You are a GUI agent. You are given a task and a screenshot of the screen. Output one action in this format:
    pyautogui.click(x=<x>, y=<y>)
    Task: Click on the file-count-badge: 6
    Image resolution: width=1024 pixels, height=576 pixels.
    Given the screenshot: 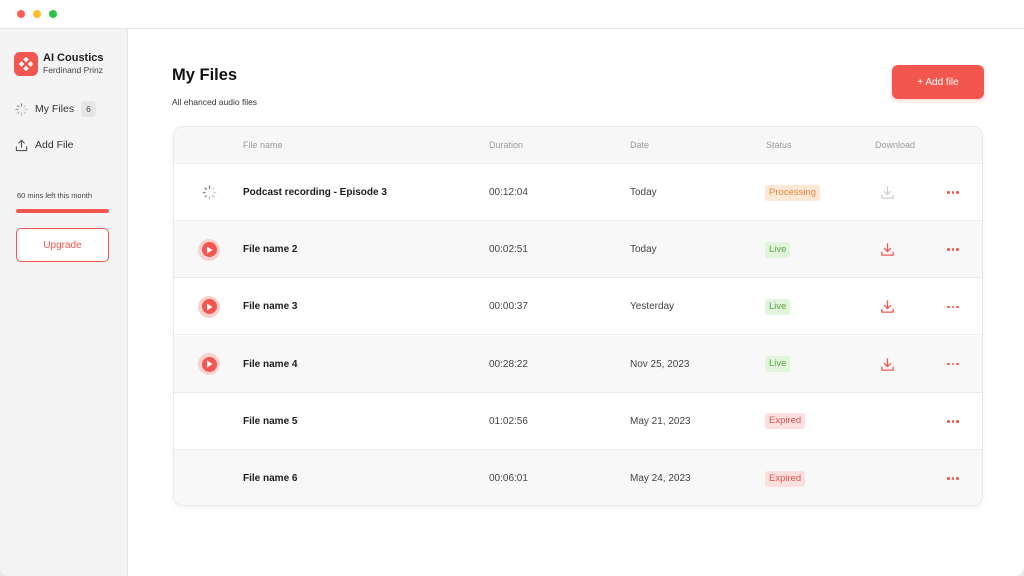 What is the action you would take?
    pyautogui.click(x=88, y=109)
    